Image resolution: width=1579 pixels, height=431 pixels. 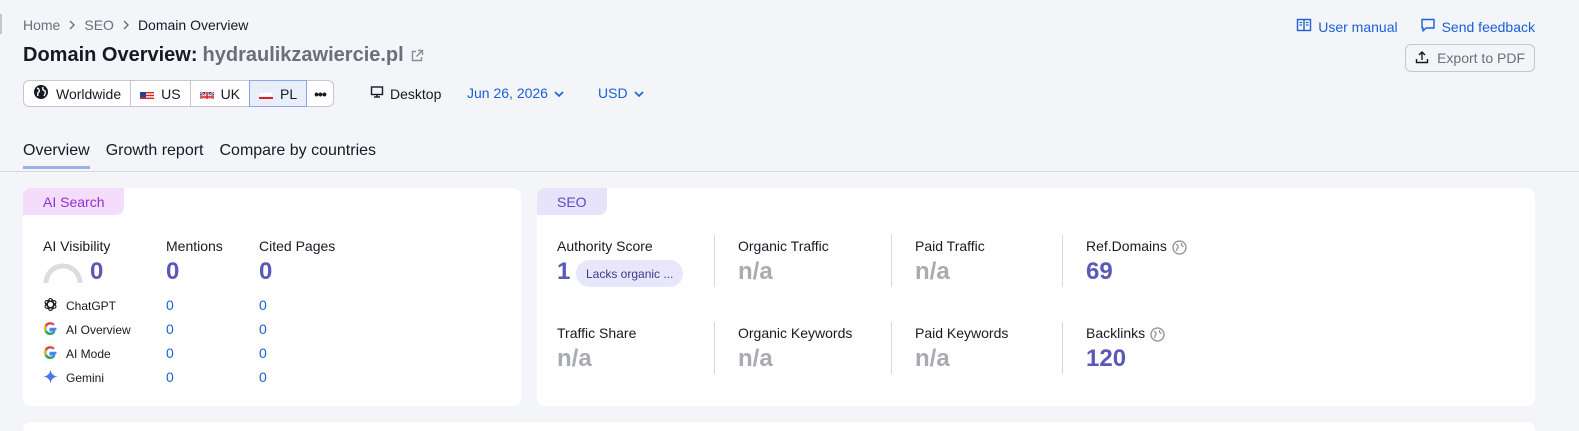 I want to click on date-selector: Jun 26, 2026, so click(x=515, y=93).